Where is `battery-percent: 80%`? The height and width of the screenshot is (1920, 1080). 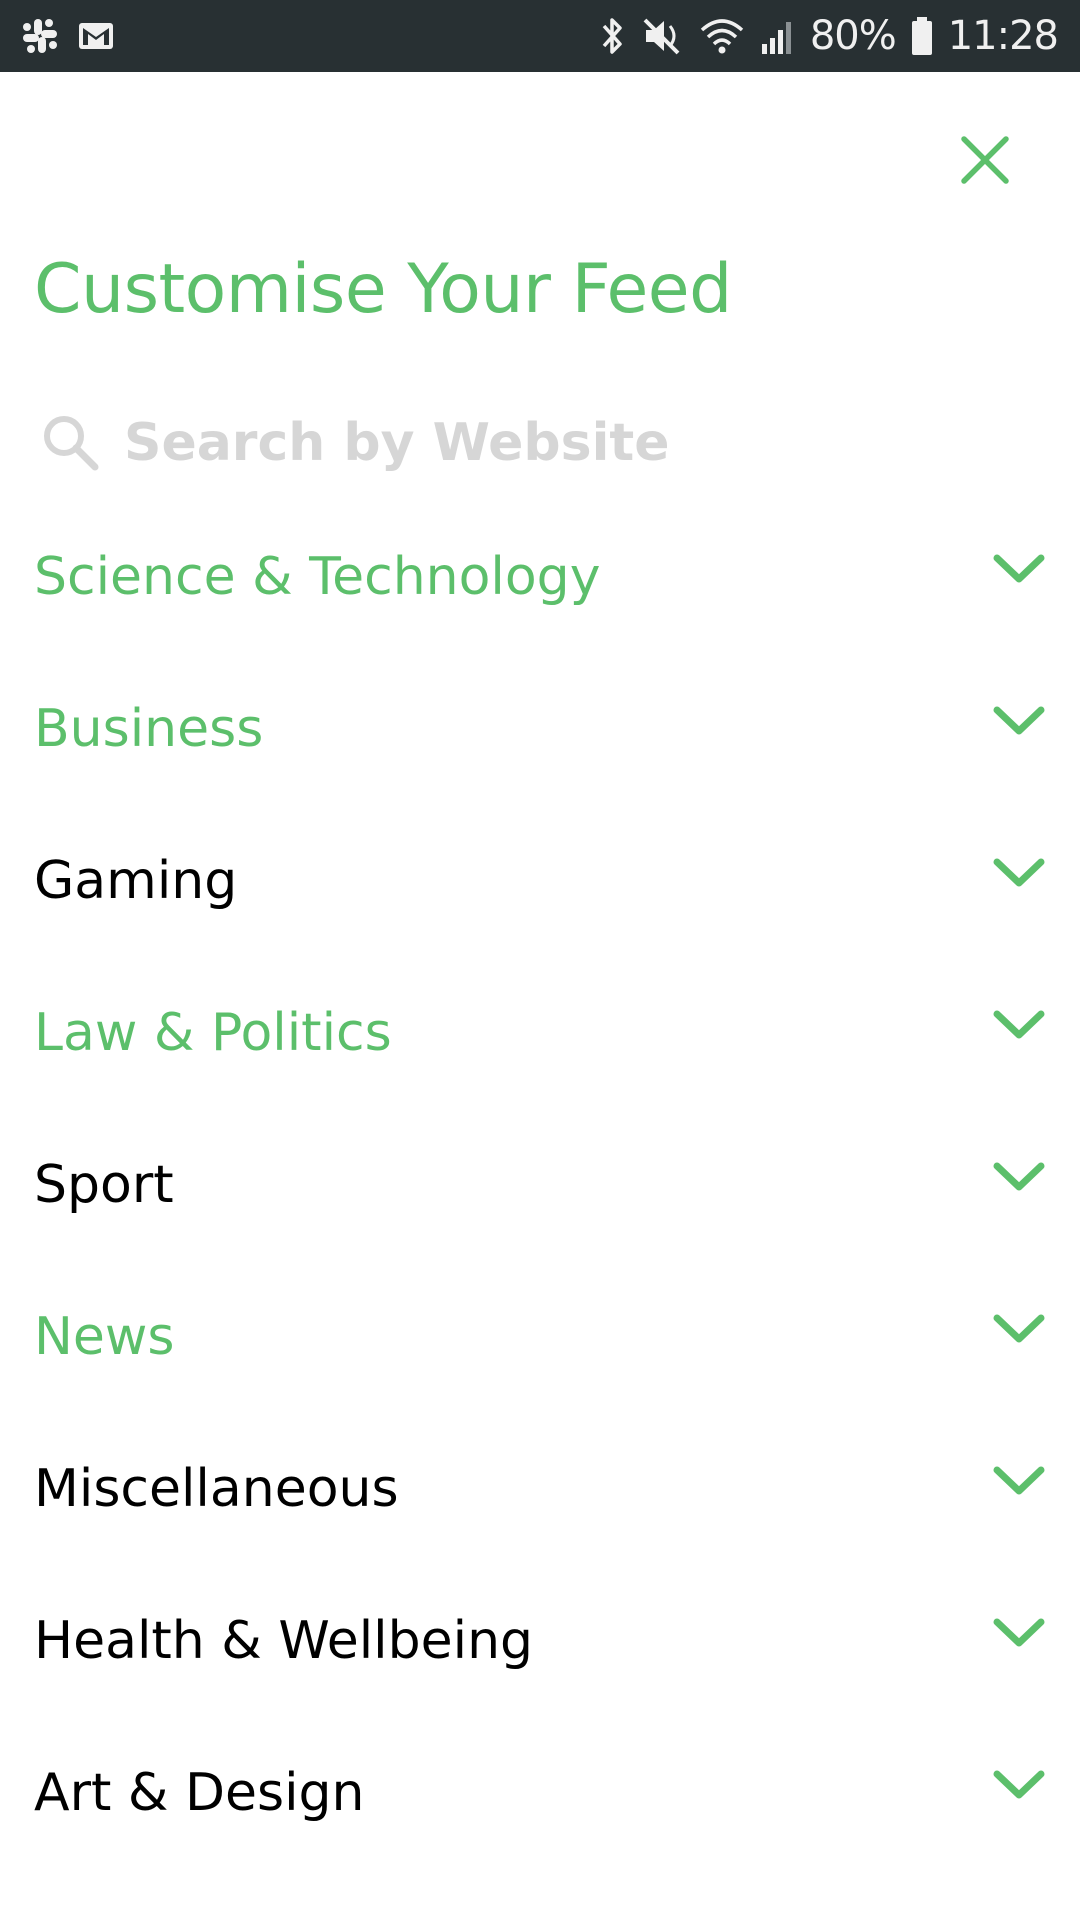
battery-percent: 80% is located at coordinates (853, 36).